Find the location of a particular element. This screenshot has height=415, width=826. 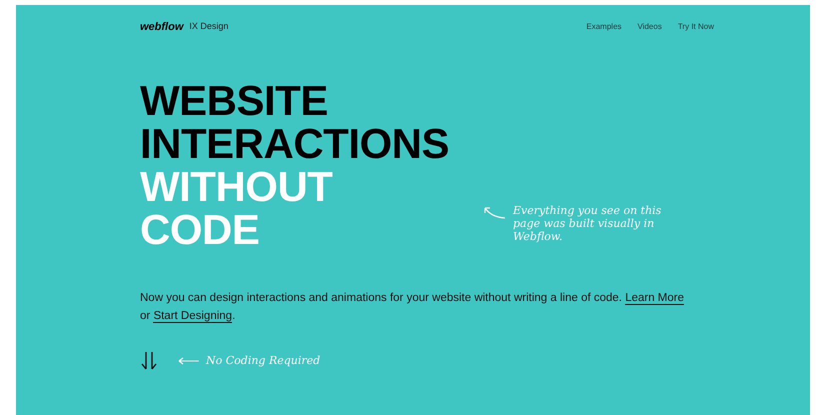

nav-link: Try It Now is located at coordinates (696, 27).